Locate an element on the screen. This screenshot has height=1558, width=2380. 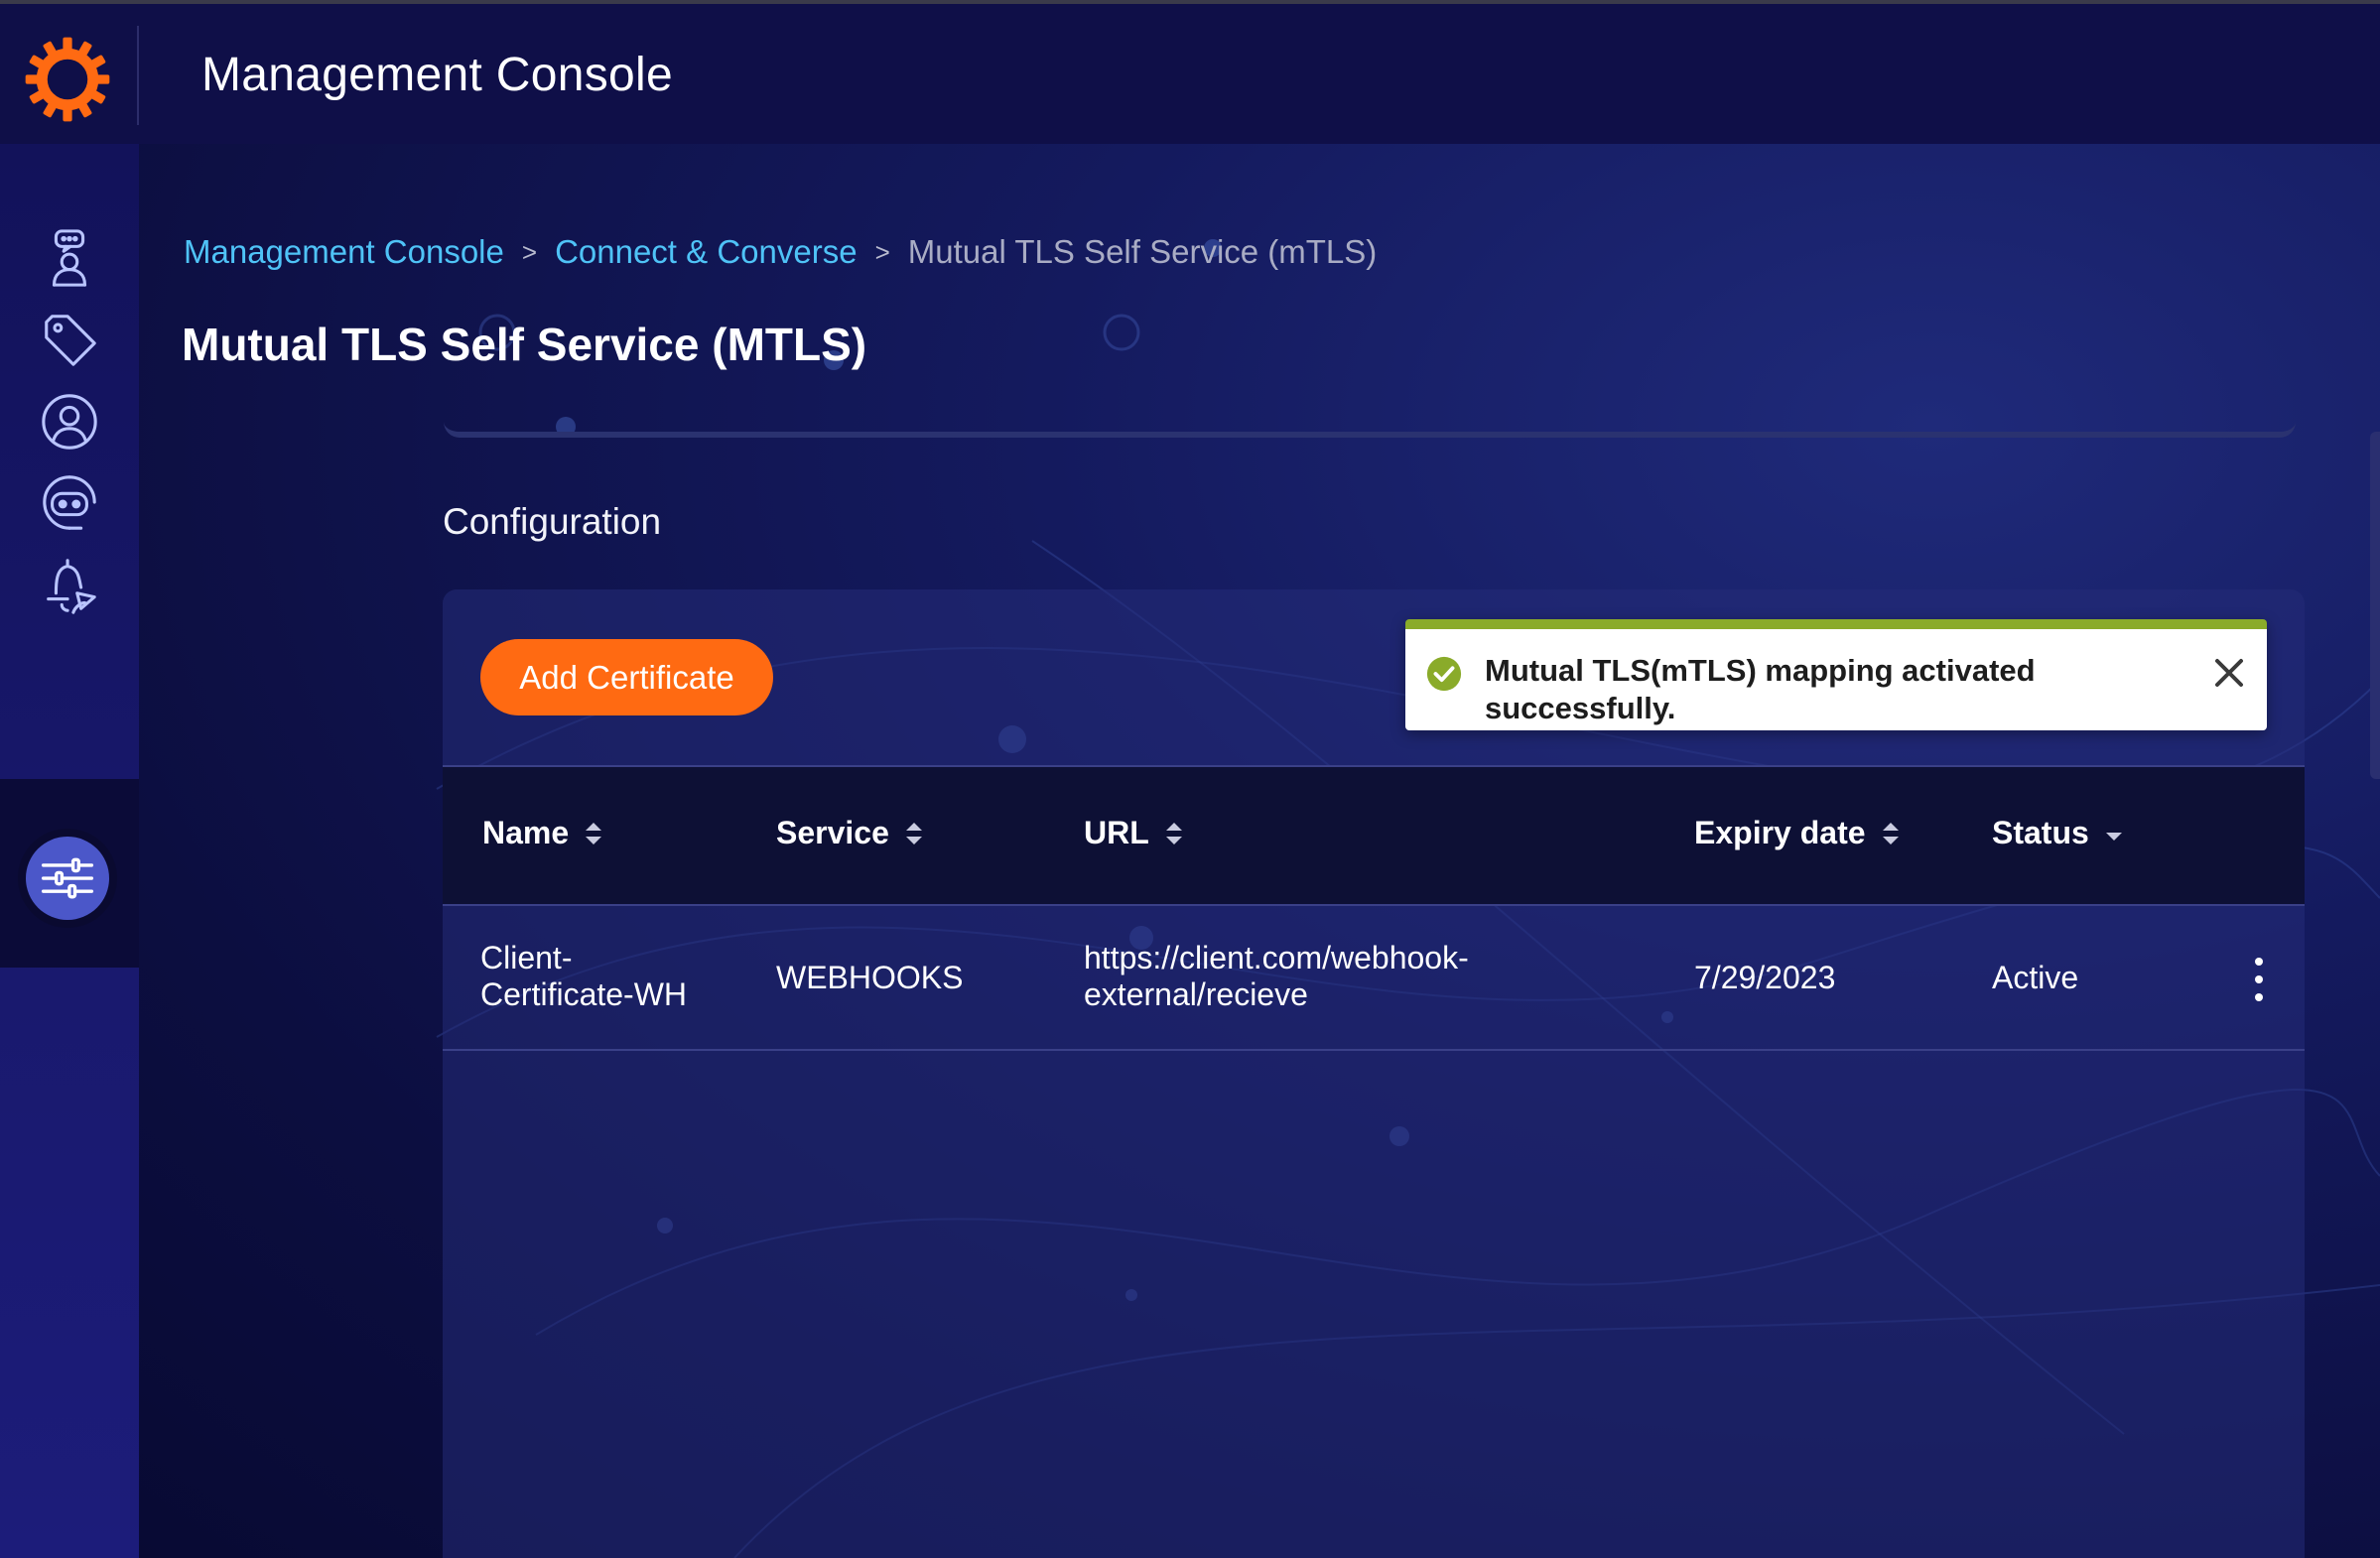
nav-bot is located at coordinates (69, 503).